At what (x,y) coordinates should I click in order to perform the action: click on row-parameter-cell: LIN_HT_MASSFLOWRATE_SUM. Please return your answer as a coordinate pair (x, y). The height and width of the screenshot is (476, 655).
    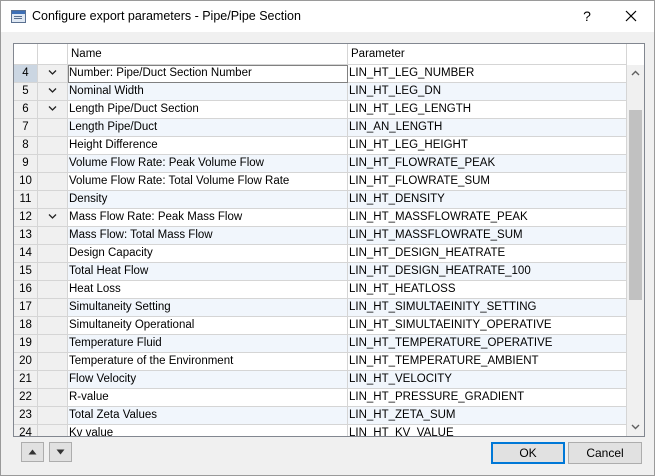
    Looking at the image, I should click on (487, 236).